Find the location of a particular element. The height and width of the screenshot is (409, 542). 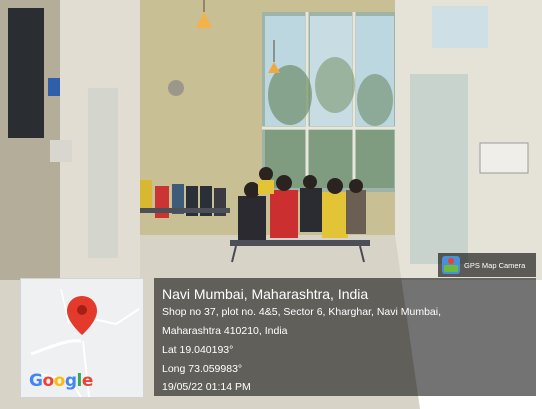

wall-fan is located at coordinates (176, 88).